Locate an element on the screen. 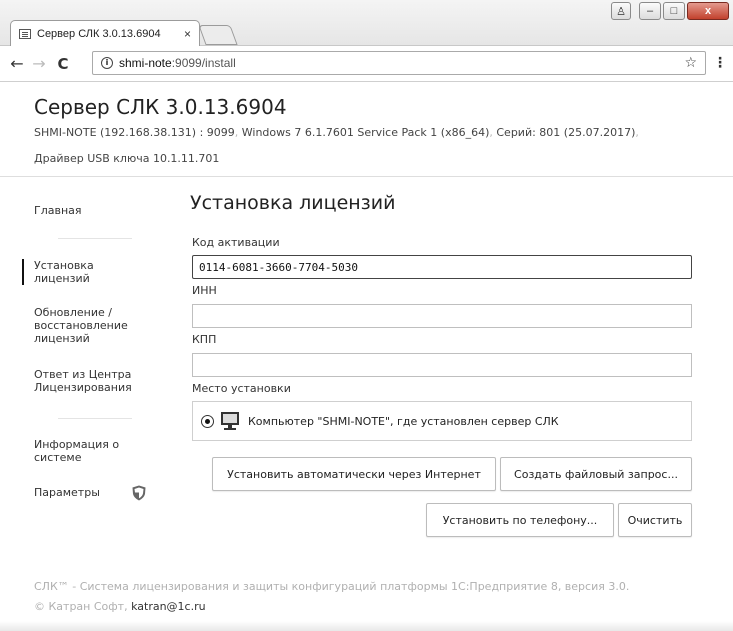 This screenshot has height=631, width=733. activation-code-input is located at coordinates (442, 267).